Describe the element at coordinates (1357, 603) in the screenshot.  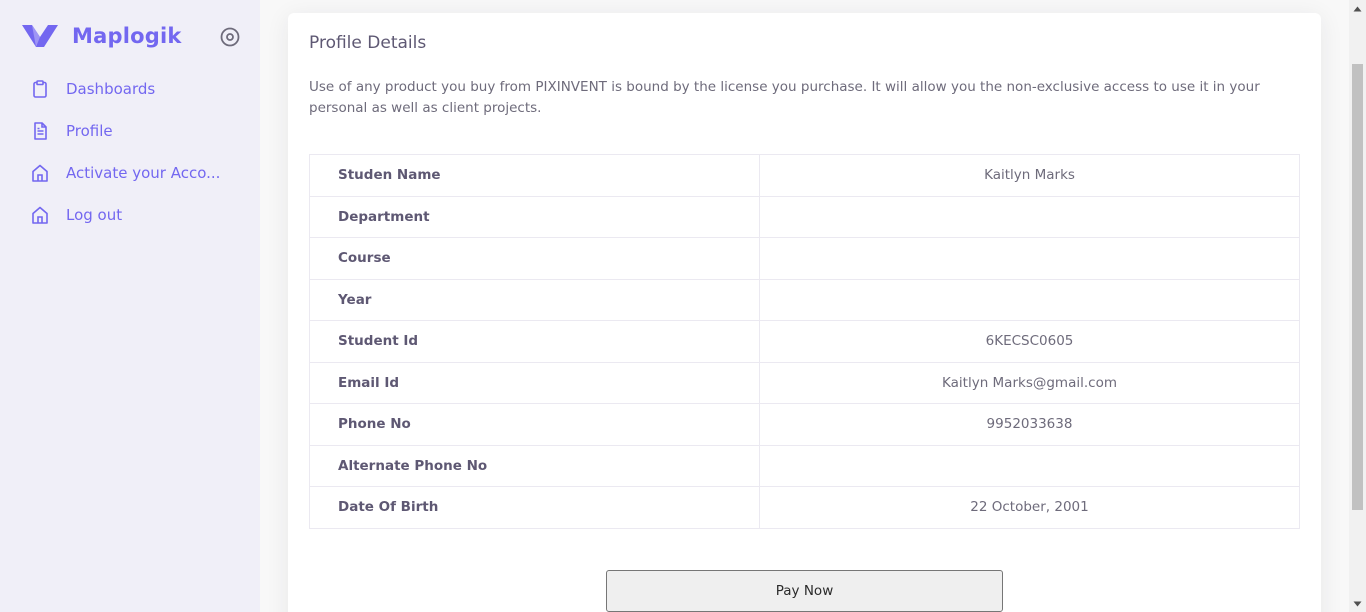
I see `scroll-down-icon` at that location.